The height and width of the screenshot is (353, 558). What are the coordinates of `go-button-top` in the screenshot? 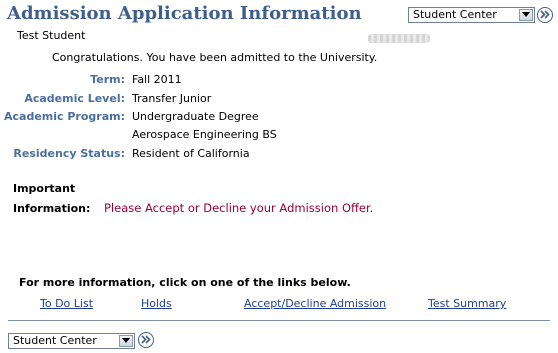 It's located at (545, 15).